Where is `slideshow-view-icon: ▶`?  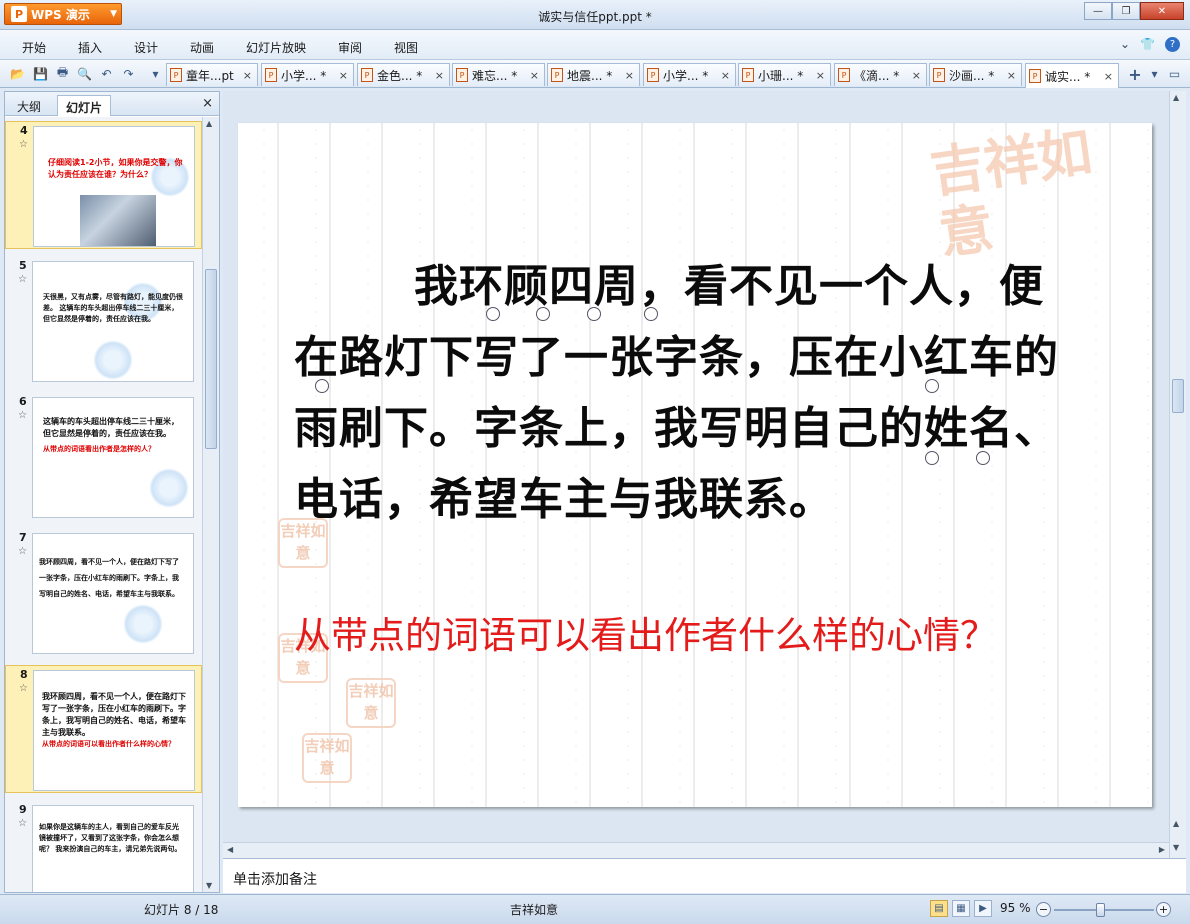
slideshow-view-icon: ▶ is located at coordinates (983, 908).